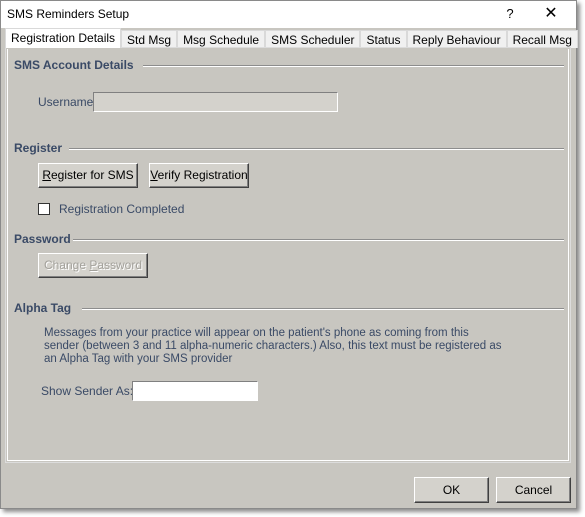 Image resolution: width=585 pixels, height=517 pixels. I want to click on title-bar: SMS Reminders Setup ? ✕, so click(288, 14).